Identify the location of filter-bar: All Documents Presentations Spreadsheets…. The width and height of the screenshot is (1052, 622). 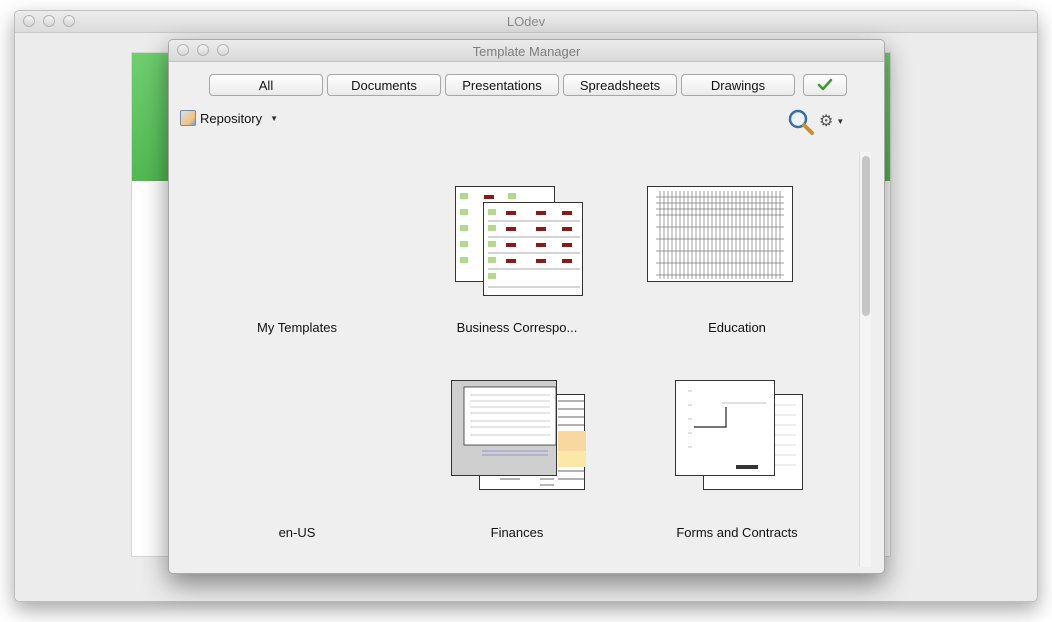
(528, 85).